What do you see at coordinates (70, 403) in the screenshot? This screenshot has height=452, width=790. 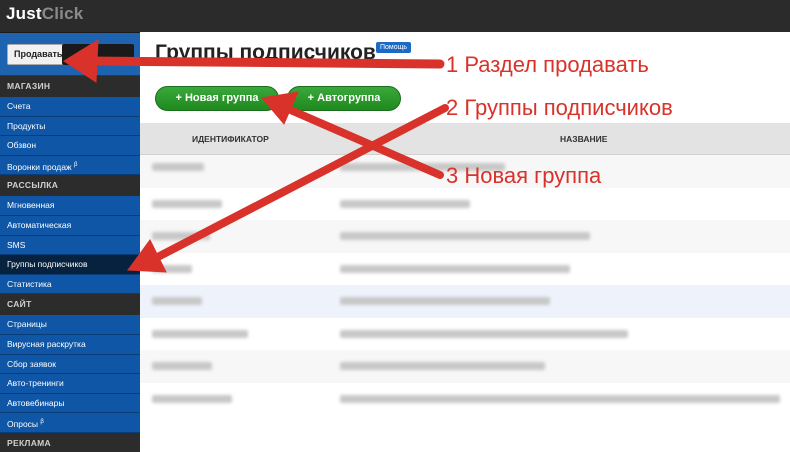 I see `sidebar-item: Автовебинары` at bounding box center [70, 403].